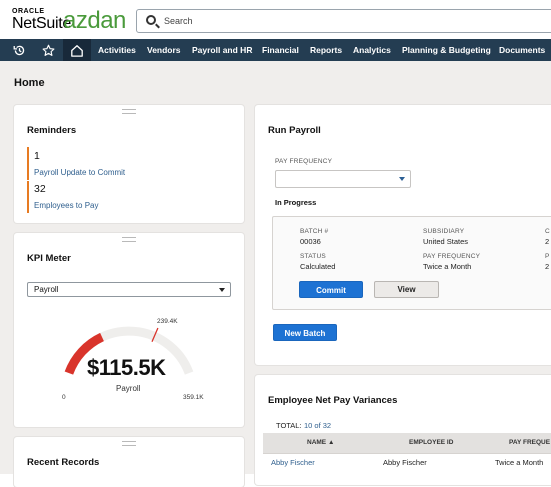  I want to click on pay-frequency-label: PAY FREQUENCY, so click(304, 161).